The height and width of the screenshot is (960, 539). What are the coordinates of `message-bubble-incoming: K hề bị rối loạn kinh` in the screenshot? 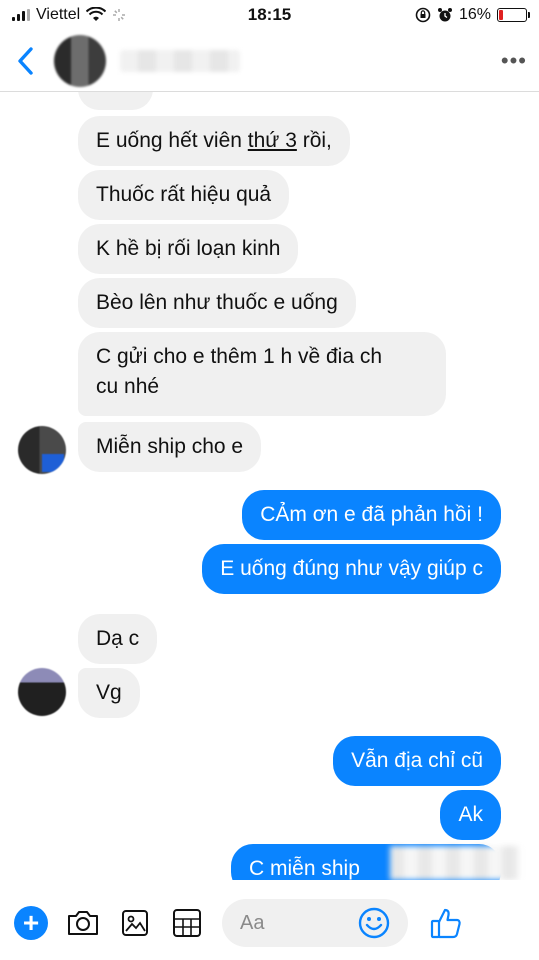 It's located at (188, 249).